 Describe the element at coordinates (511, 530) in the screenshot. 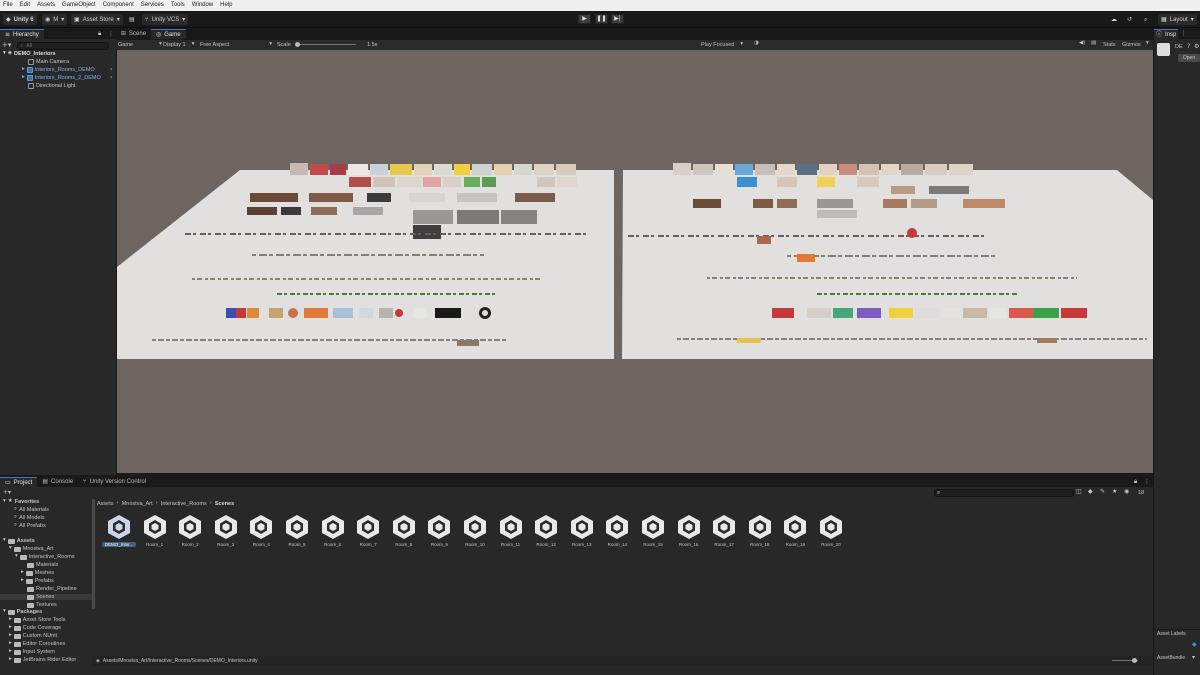

I see `asset-tile: Room_11` at that location.